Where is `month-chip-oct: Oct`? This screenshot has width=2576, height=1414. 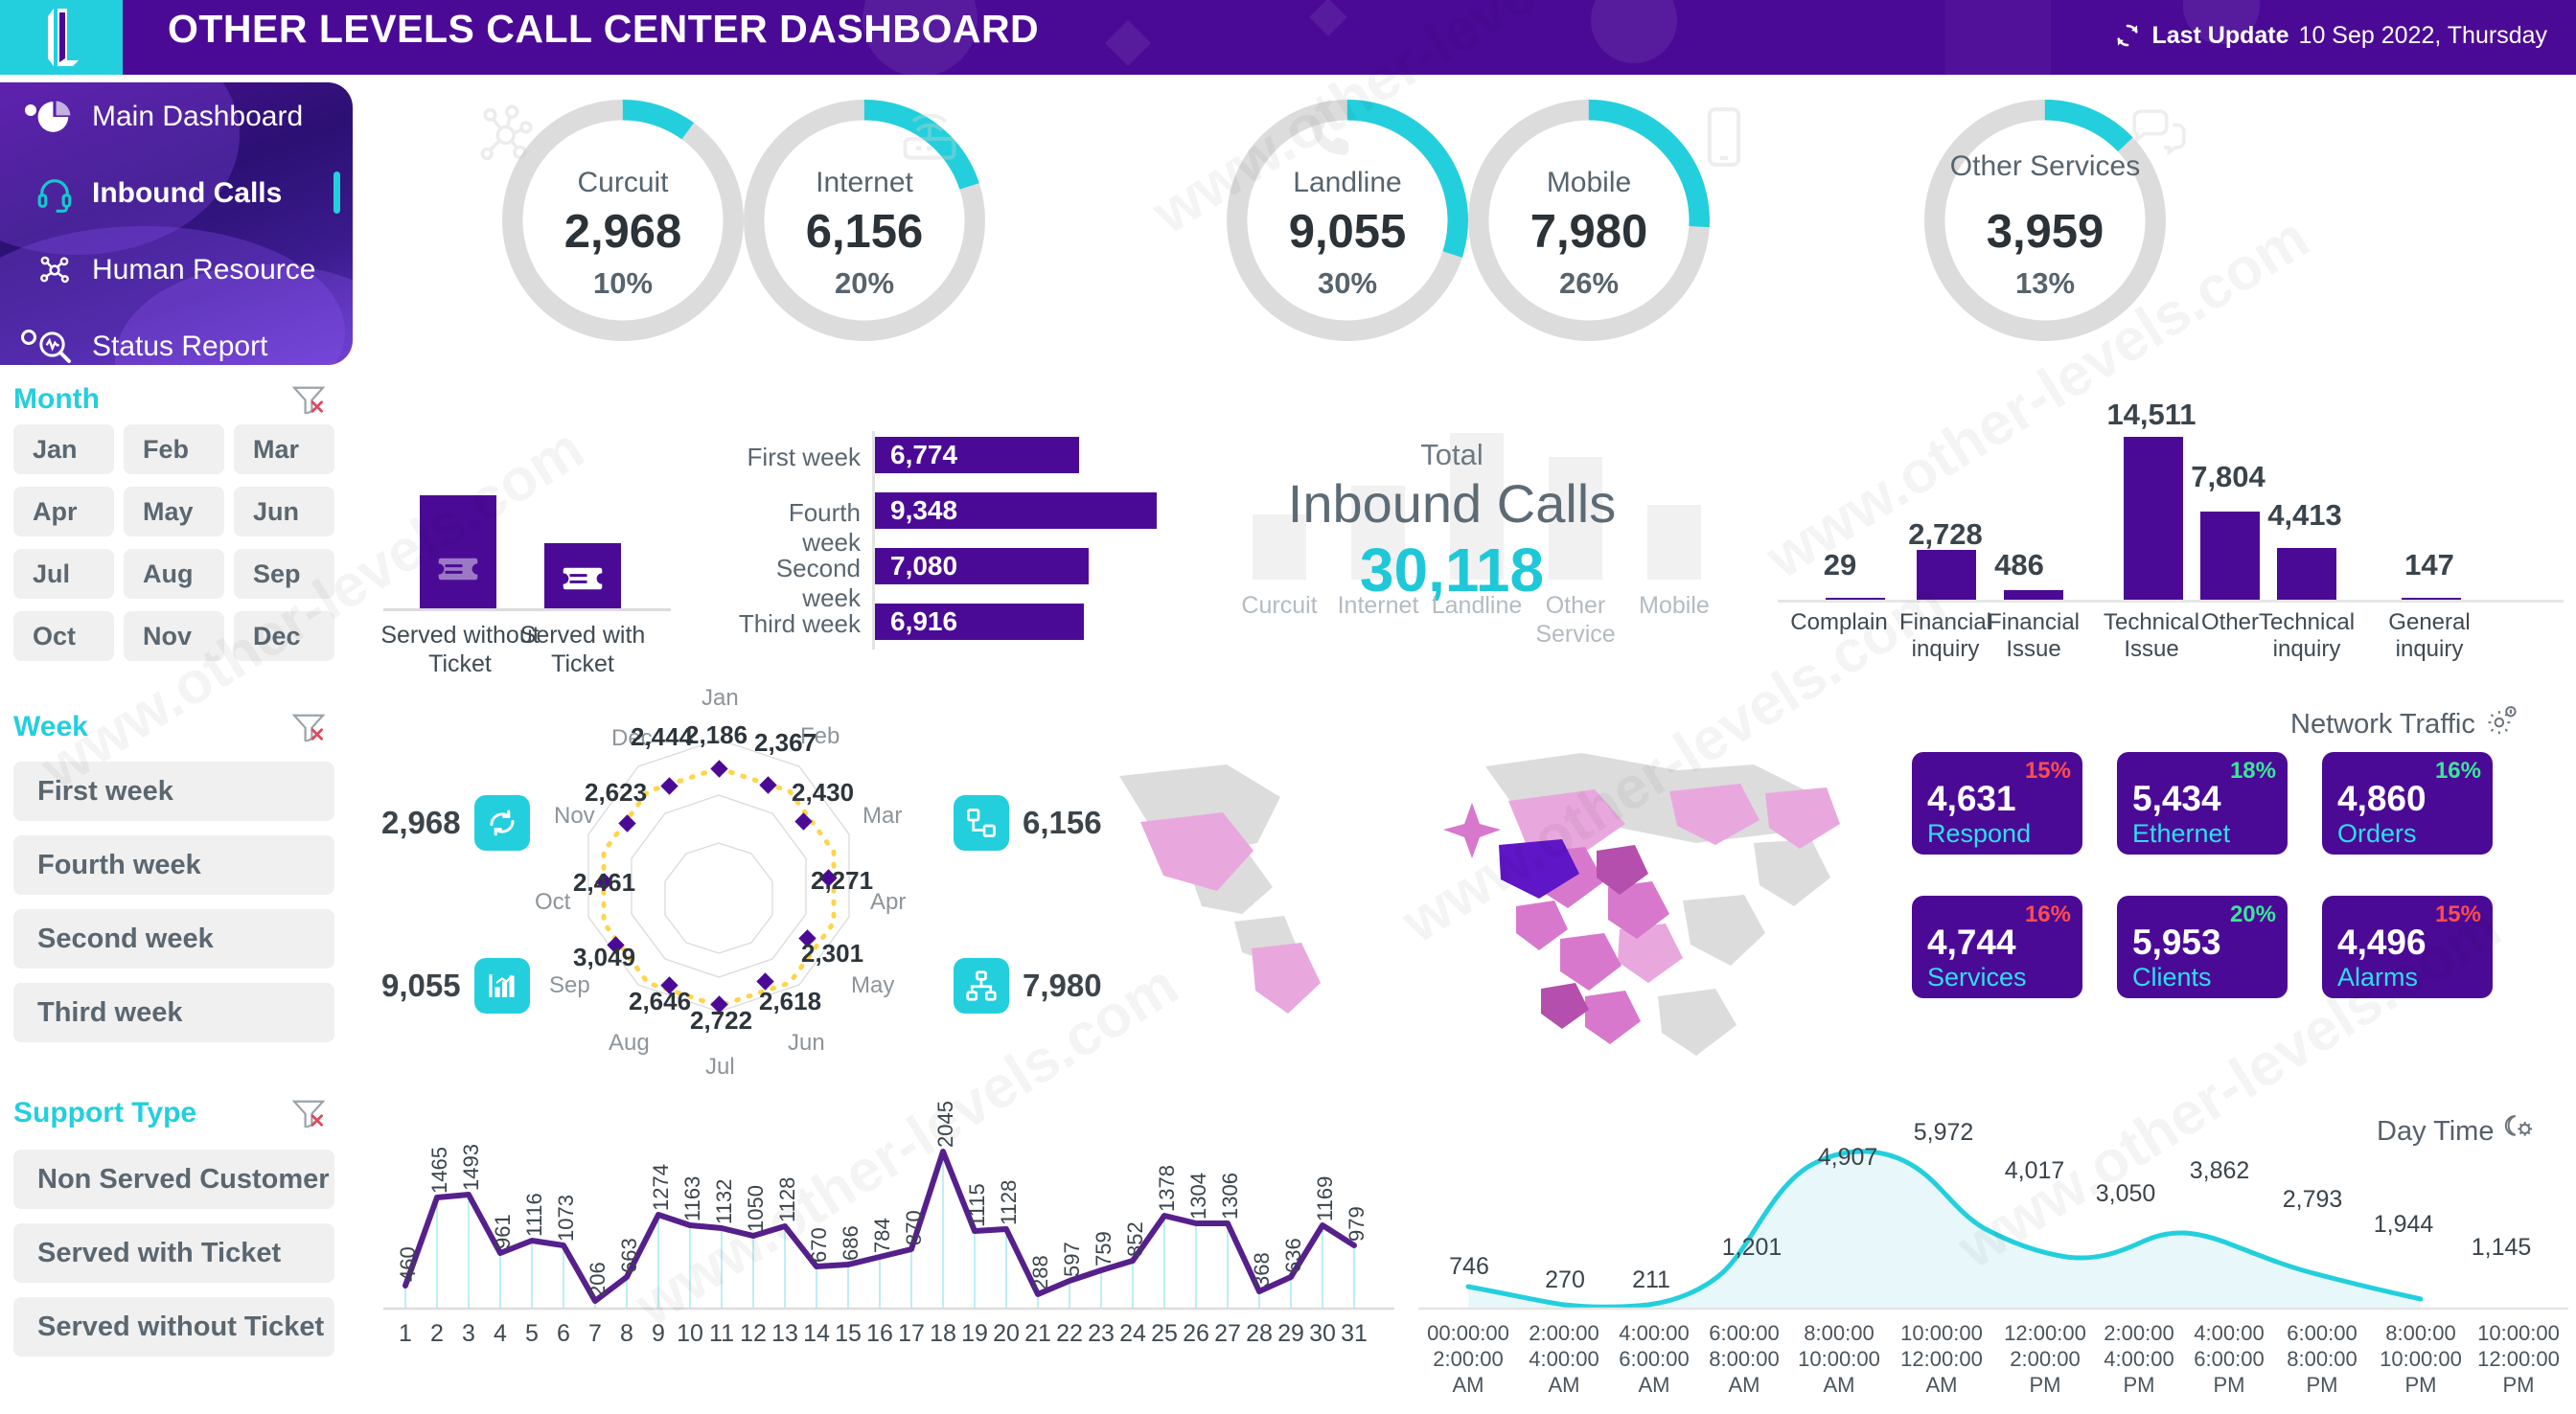 month-chip-oct: Oct is located at coordinates (63, 636).